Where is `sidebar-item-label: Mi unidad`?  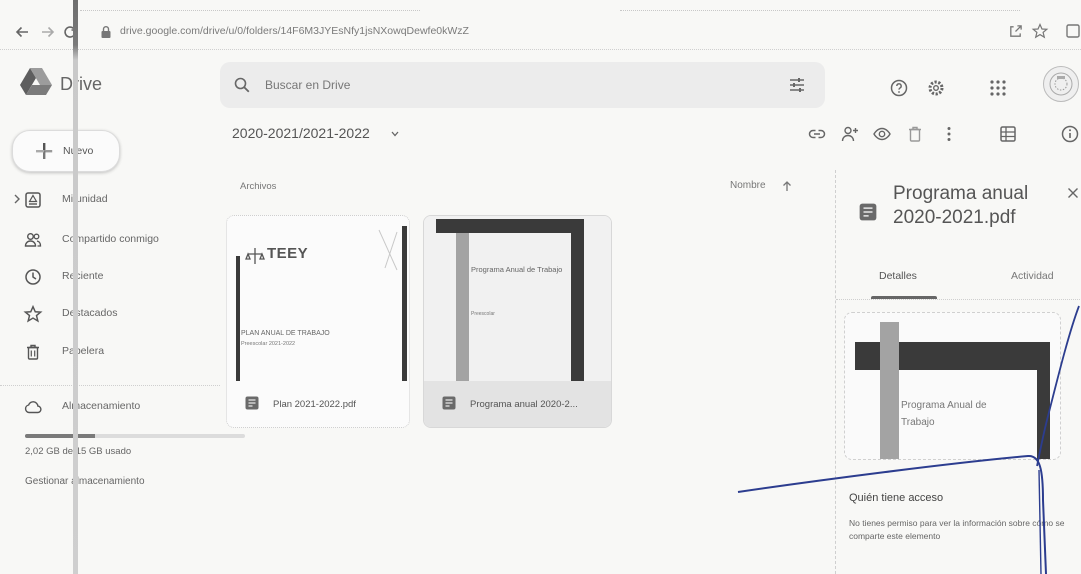
sidebar-item-label: Mi unidad is located at coordinates (85, 199).